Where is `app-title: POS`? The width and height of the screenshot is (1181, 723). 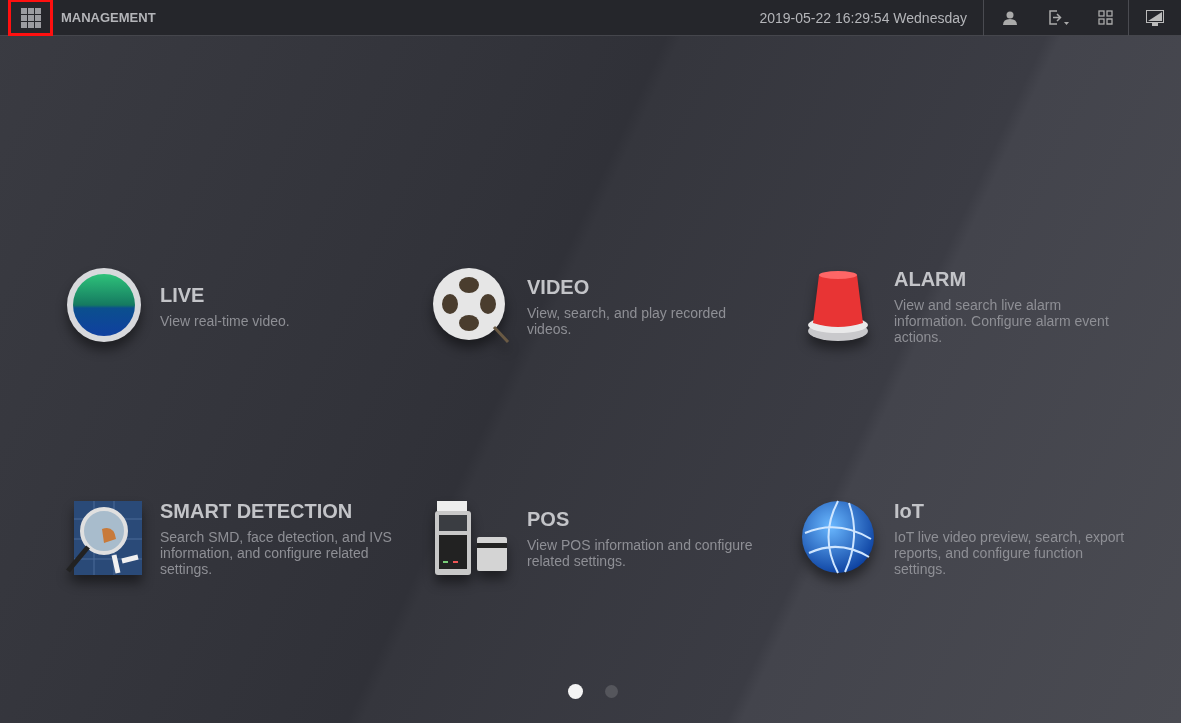
app-title: POS is located at coordinates (647, 519).